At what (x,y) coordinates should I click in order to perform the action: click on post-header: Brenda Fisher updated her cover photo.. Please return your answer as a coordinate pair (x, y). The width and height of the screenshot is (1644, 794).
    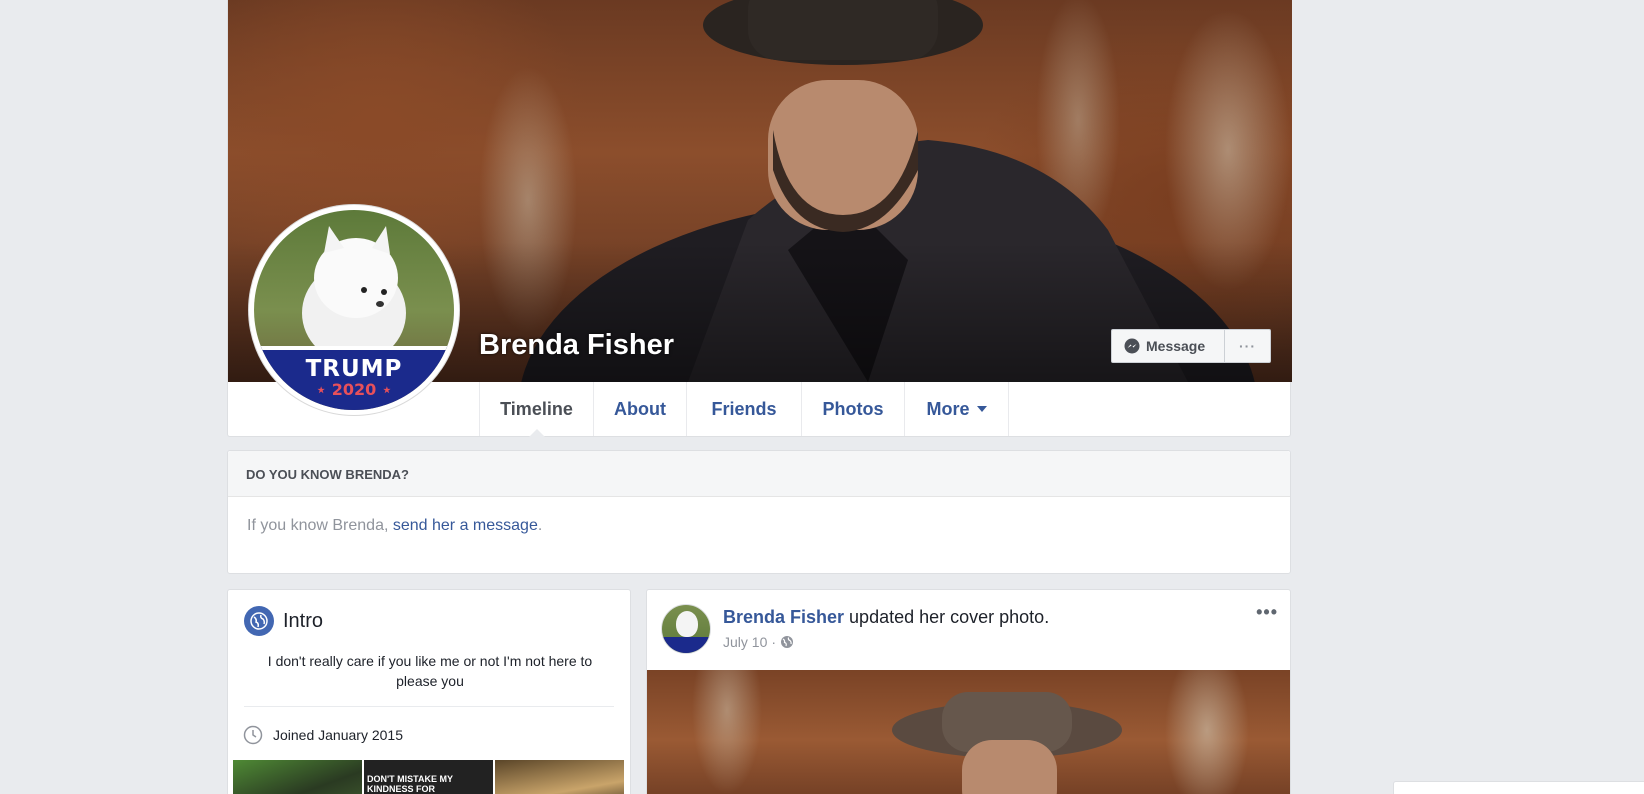
    Looking at the image, I should click on (886, 617).